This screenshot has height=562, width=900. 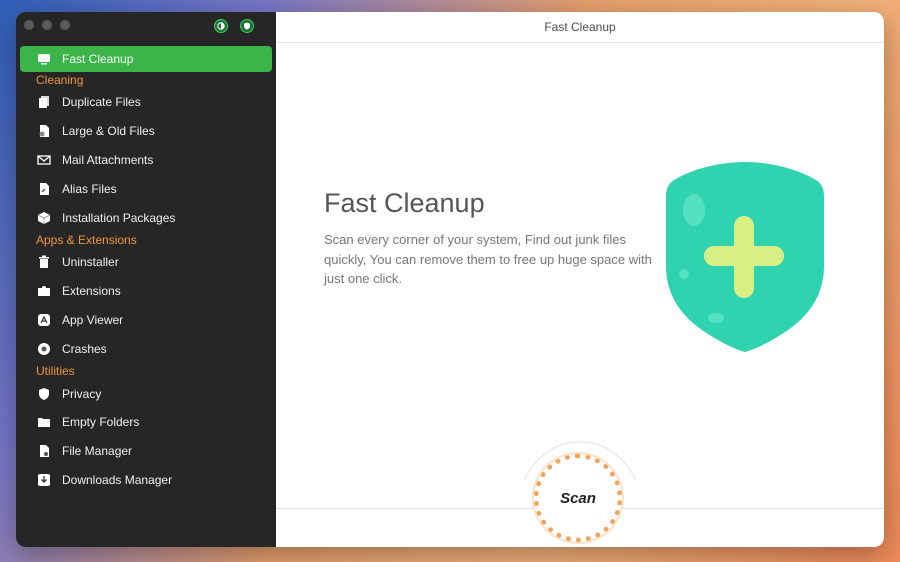 I want to click on sidebar-item-large-old-files: Large & Old Files, so click(x=146, y=131).